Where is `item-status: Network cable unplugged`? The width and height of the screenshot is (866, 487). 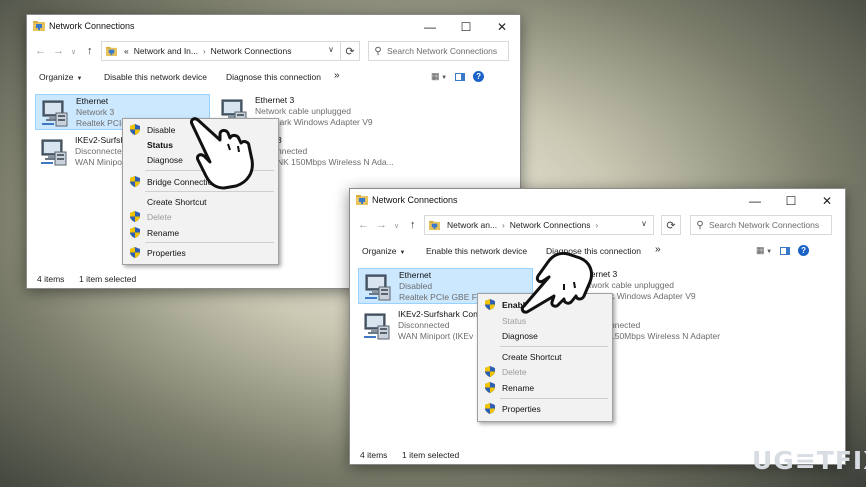 item-status: Network cable unplugged is located at coordinates (303, 111).